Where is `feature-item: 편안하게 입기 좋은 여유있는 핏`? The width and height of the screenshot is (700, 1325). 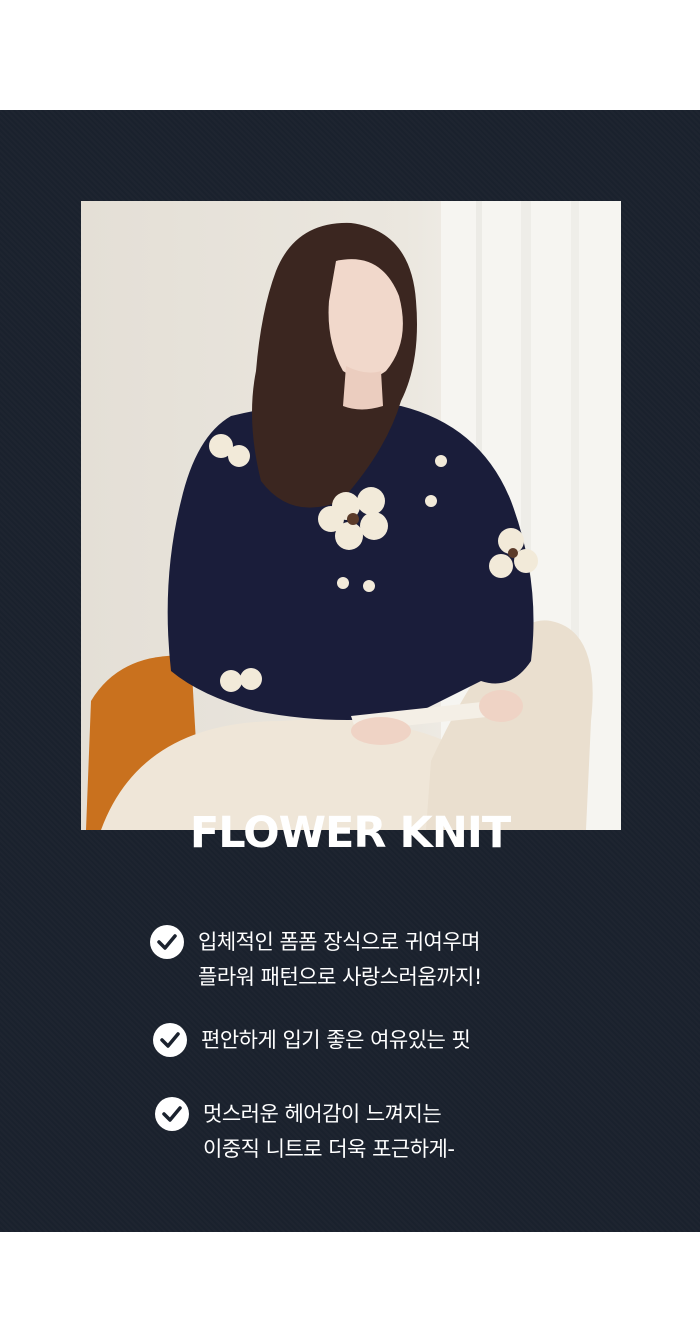
feature-item: 편안하게 입기 좋은 여유있는 핏 is located at coordinates (312, 1040).